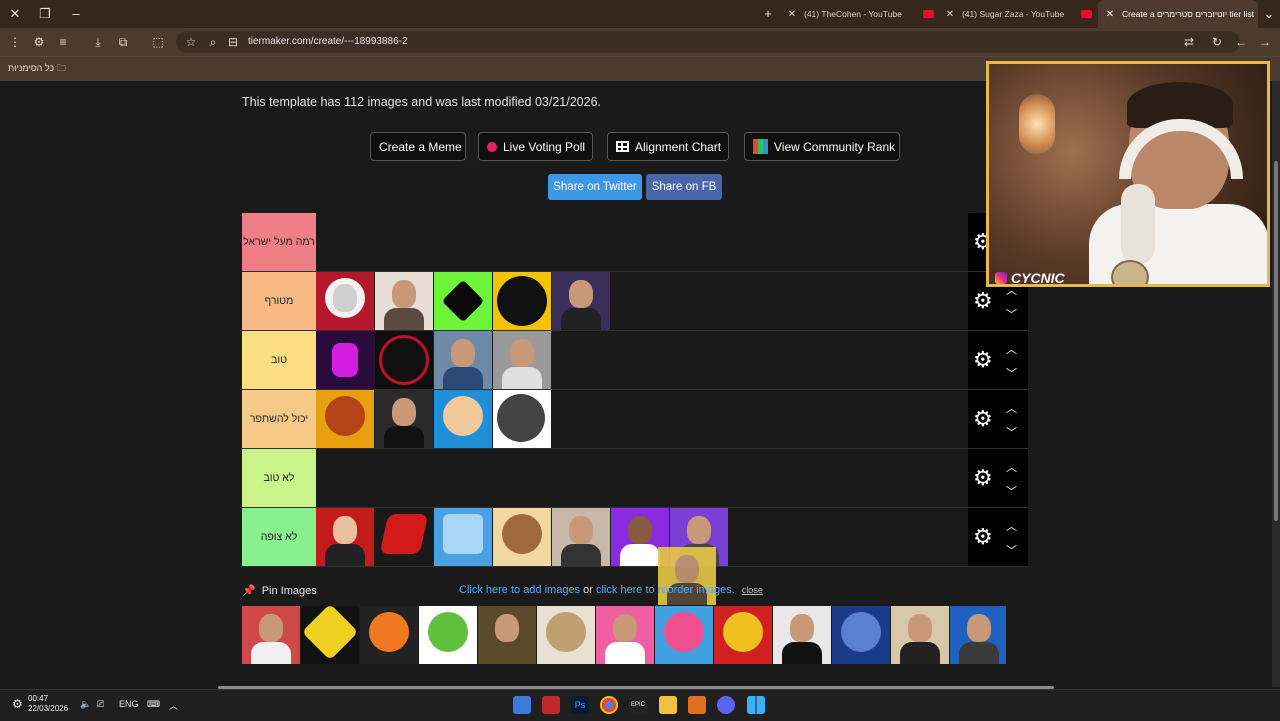 The image size is (1280, 721). What do you see at coordinates (85, 704) in the screenshot?
I see `volume-icon: 🔈` at bounding box center [85, 704].